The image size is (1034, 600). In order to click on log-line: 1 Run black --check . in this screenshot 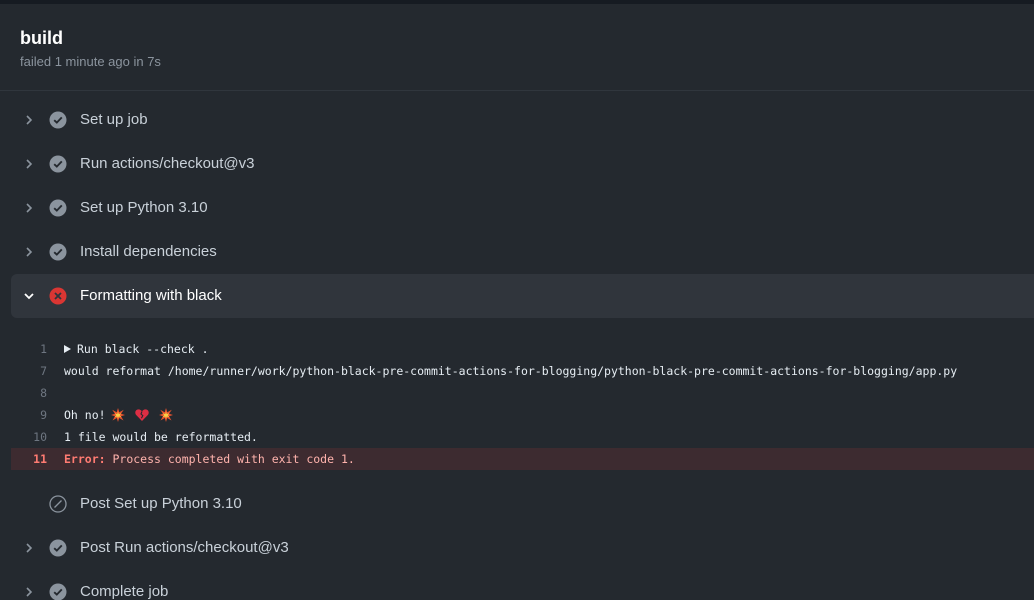, I will do `click(517, 349)`.